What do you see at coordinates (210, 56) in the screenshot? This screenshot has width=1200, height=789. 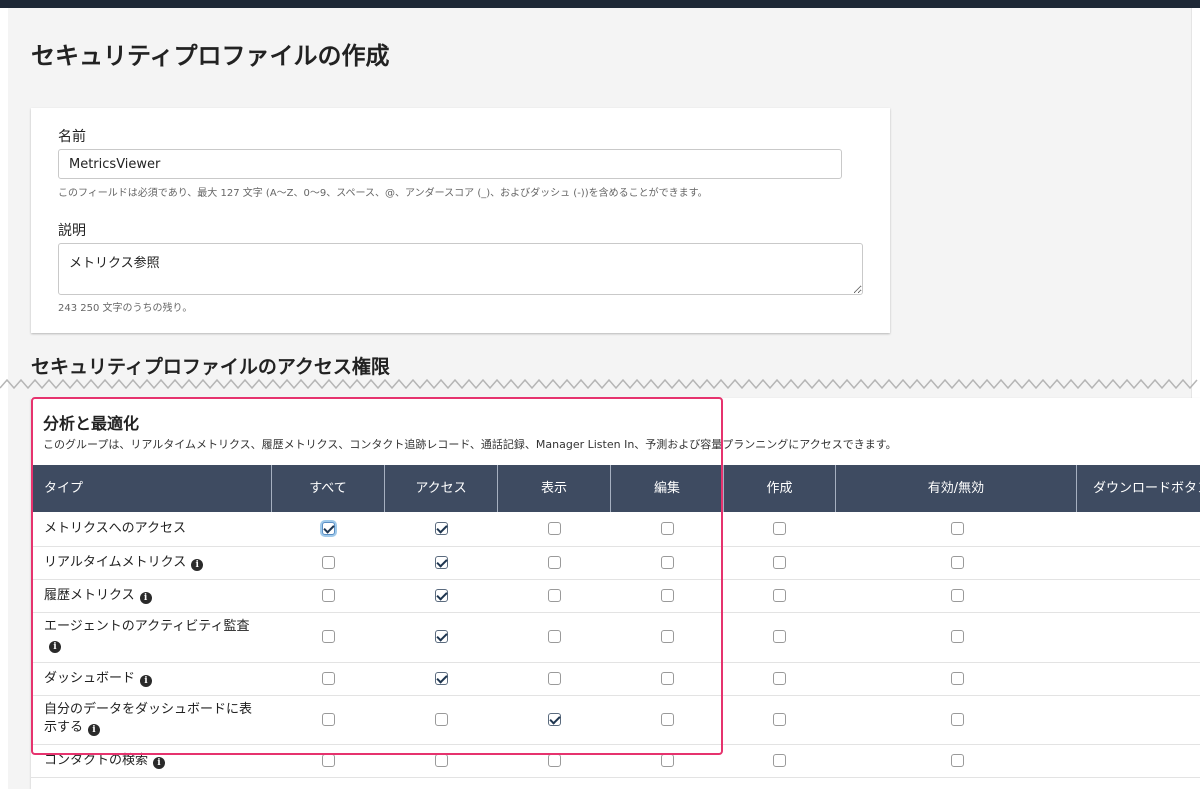 I see `page-title: セキュリティプロファイルの作成` at bounding box center [210, 56].